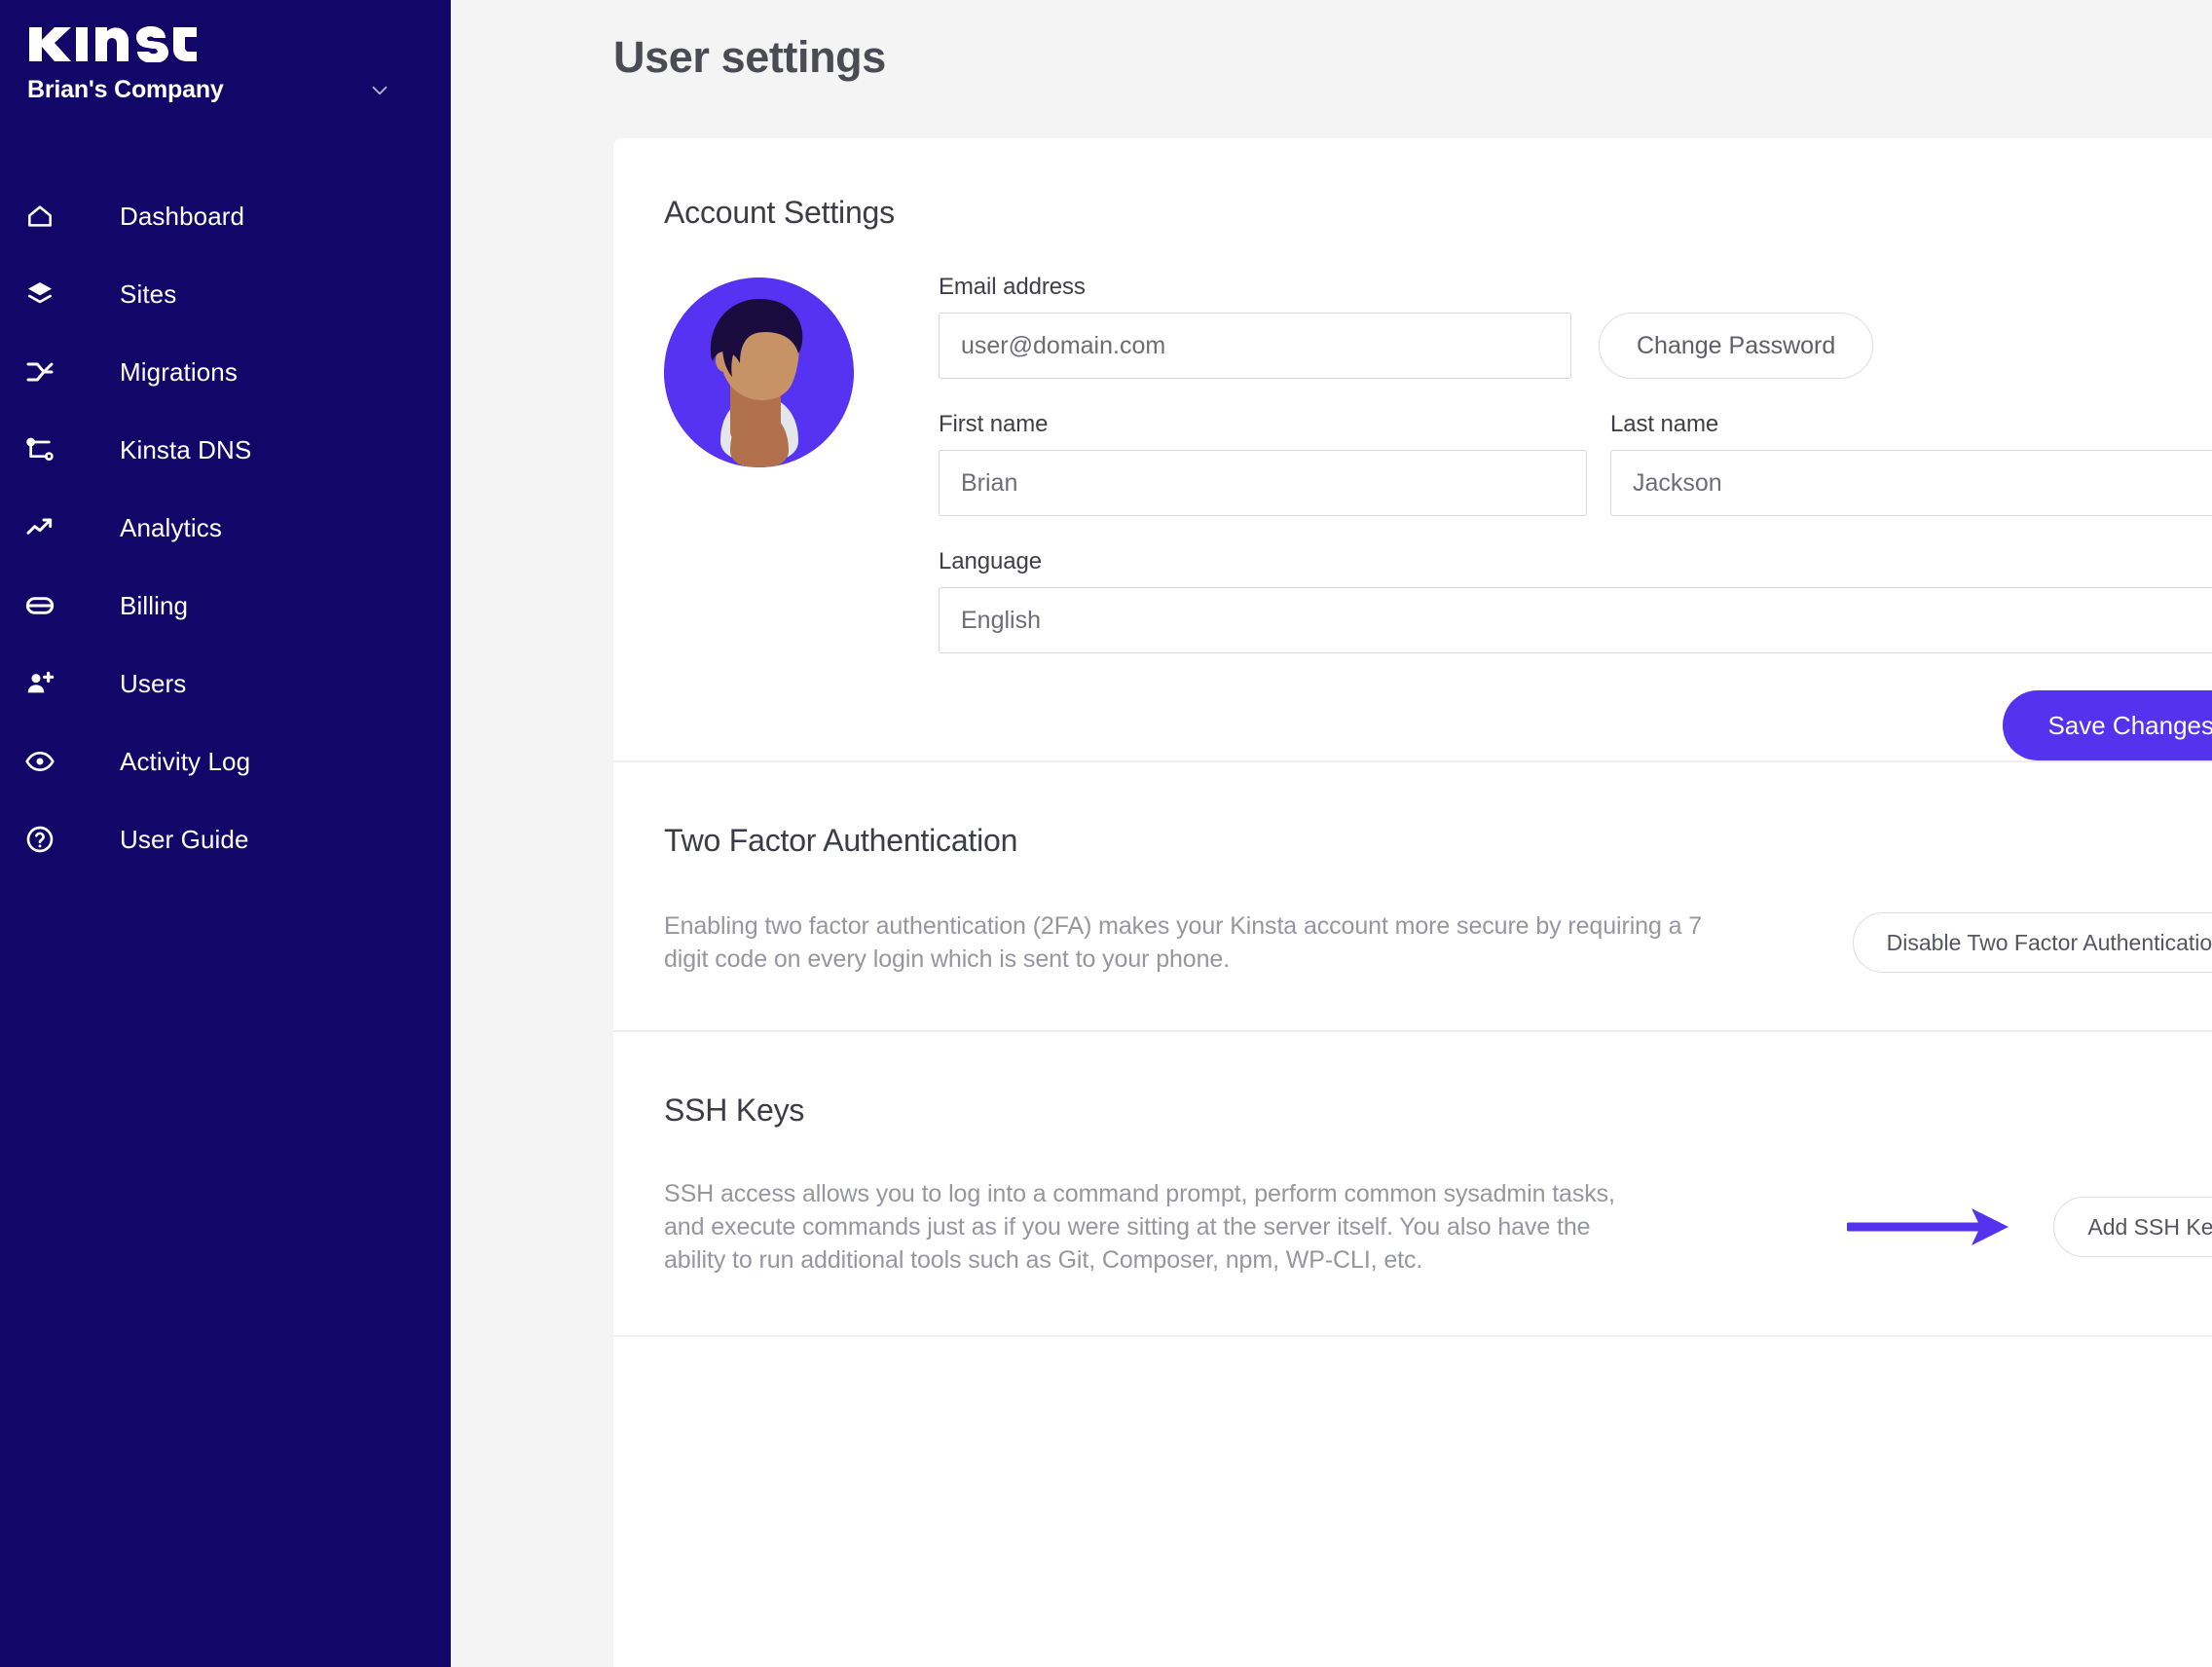 This screenshot has height=1667, width=2212. I want to click on page-title: User settings, so click(749, 57).